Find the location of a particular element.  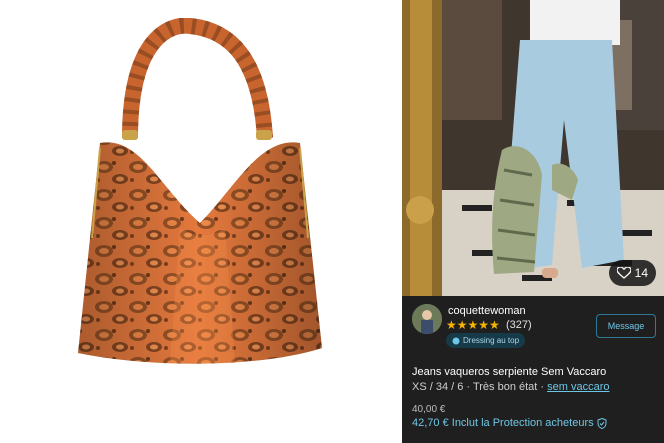

avatar is located at coordinates (427, 319).